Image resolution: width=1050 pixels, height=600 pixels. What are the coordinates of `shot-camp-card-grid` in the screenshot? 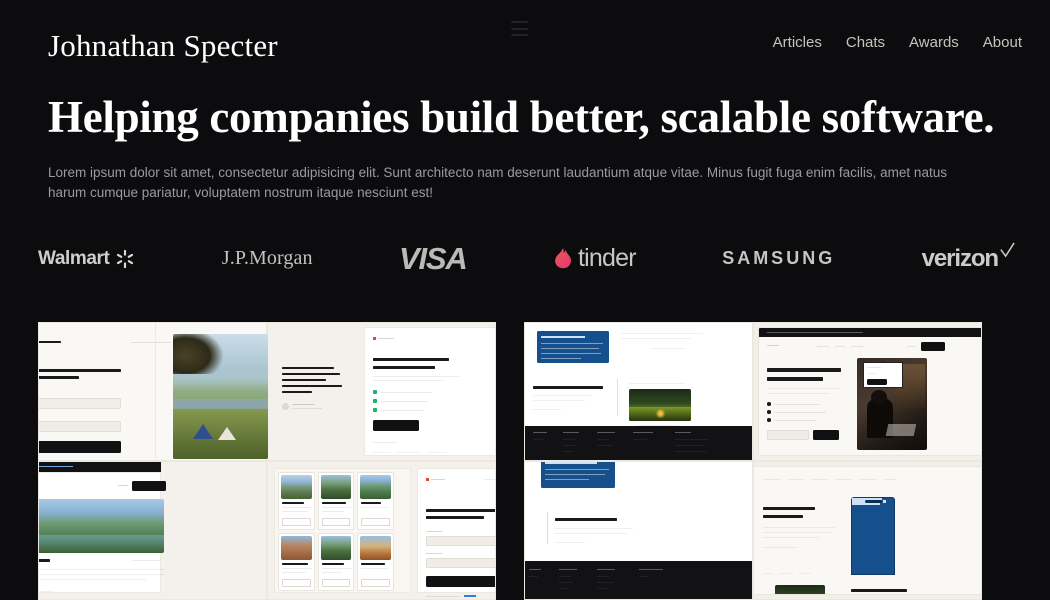 It's located at (381, 530).